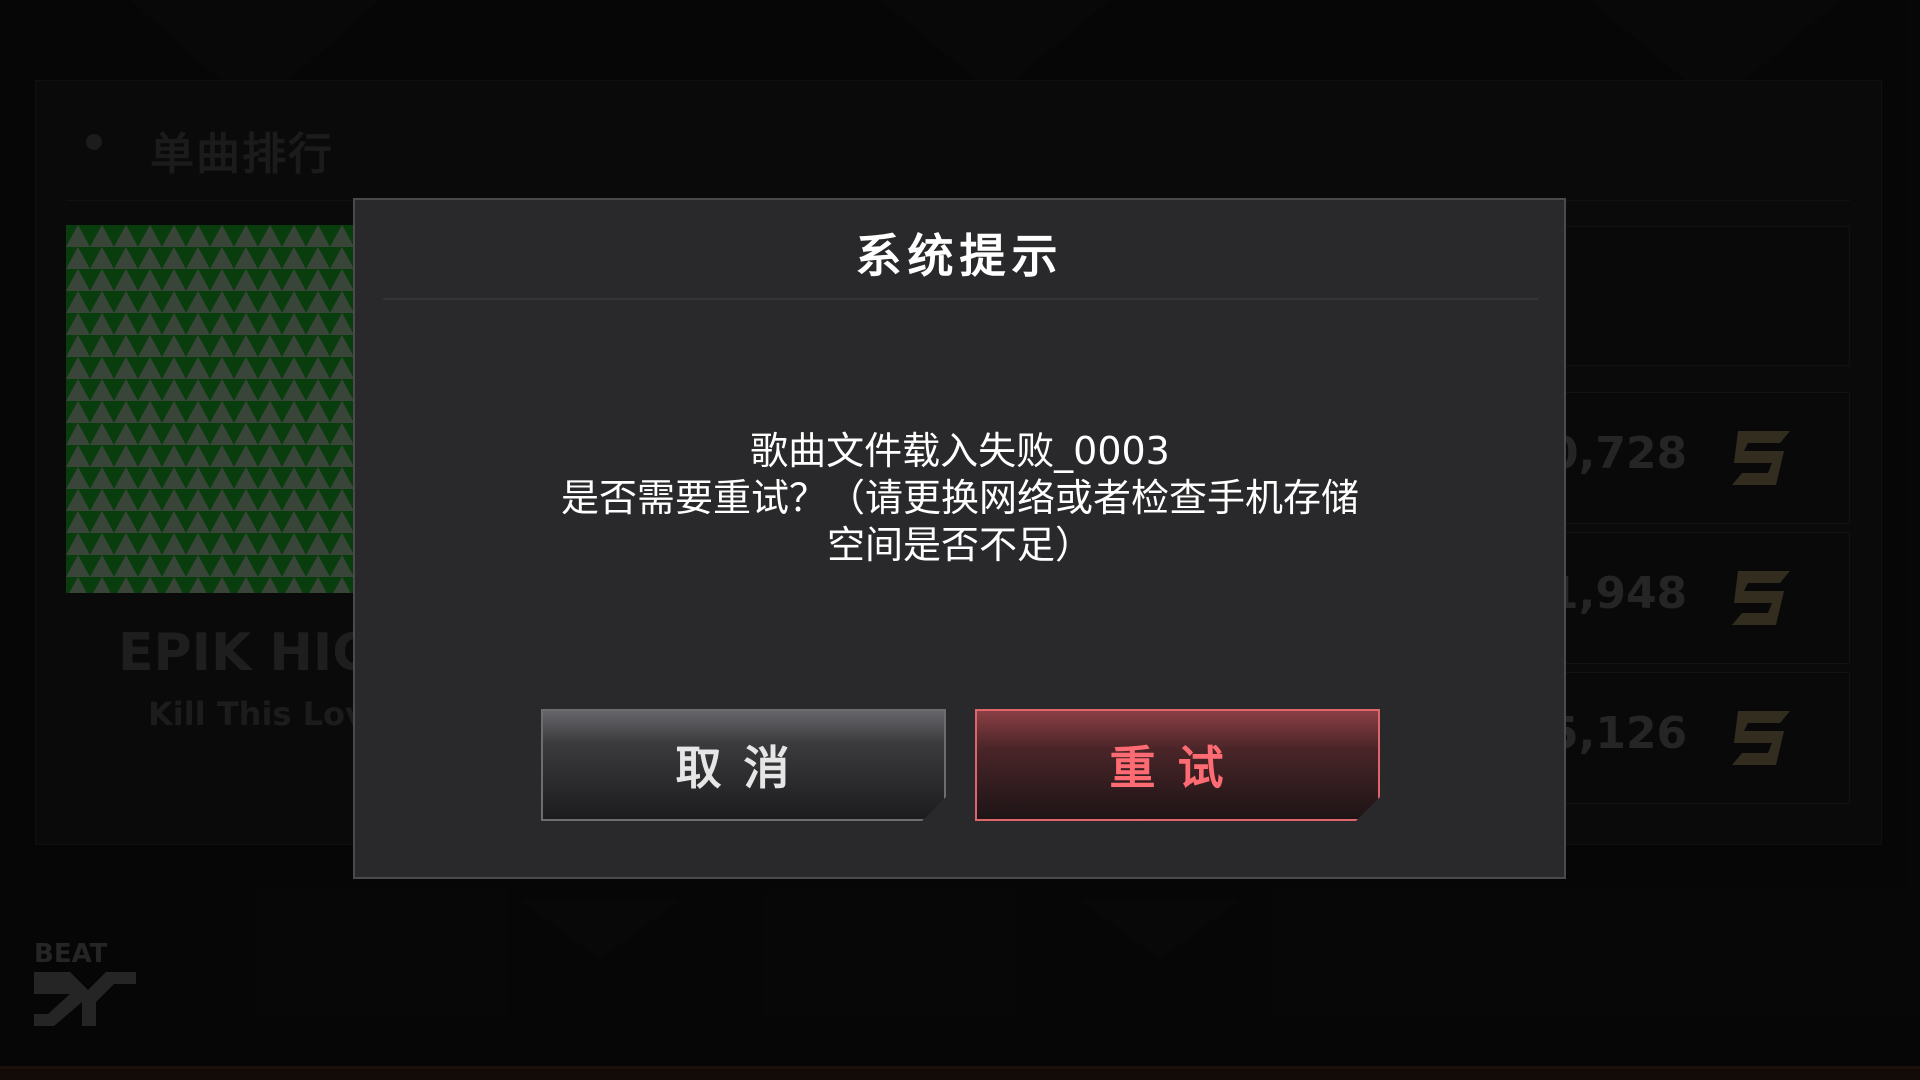 The image size is (1920, 1080). What do you see at coordinates (743, 768) in the screenshot?
I see `cancel-button-label: 取消` at bounding box center [743, 768].